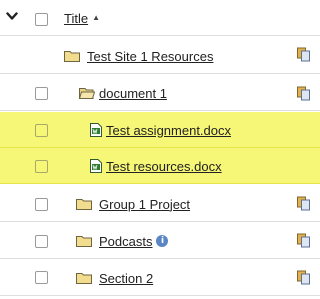  Describe the element at coordinates (164, 166) in the screenshot. I see `file-link: Test resources.docx` at that location.